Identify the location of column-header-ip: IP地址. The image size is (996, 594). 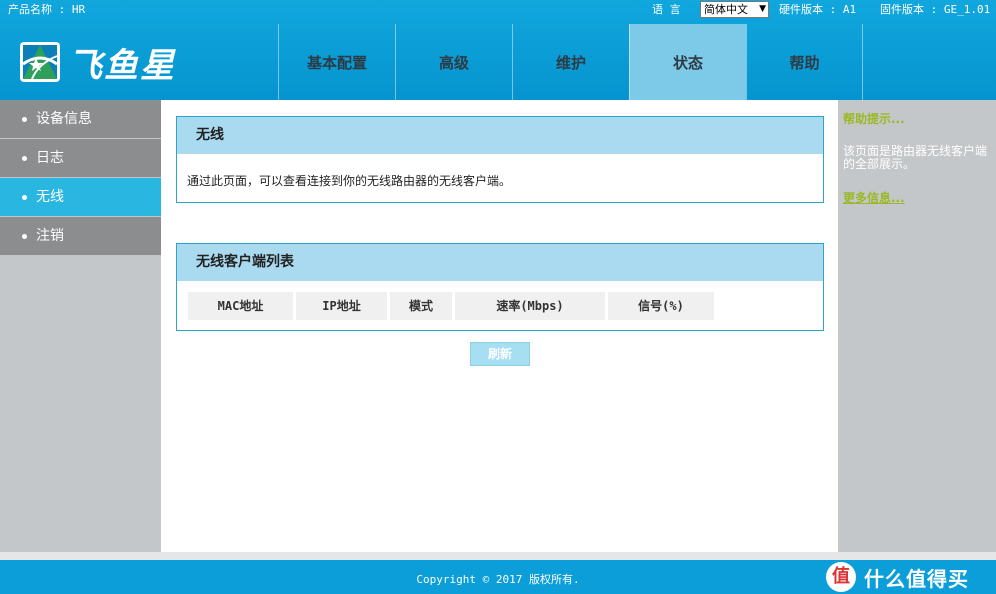
(341, 306).